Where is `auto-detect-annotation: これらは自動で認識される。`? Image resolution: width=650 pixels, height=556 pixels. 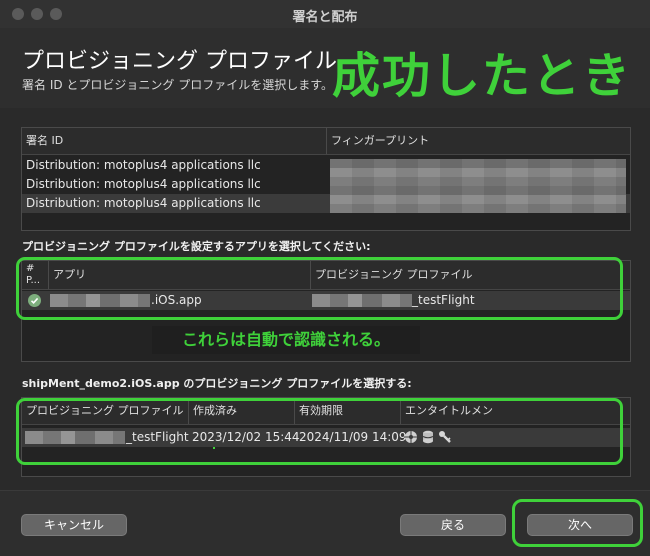
auto-detect-annotation: これらは自動で認識される。 is located at coordinates (286, 340).